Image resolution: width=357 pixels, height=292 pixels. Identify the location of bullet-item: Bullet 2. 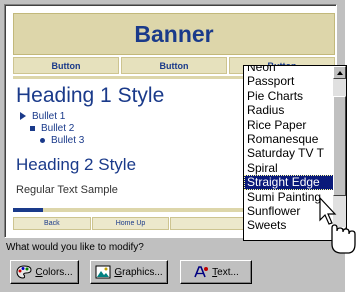
(50, 128).